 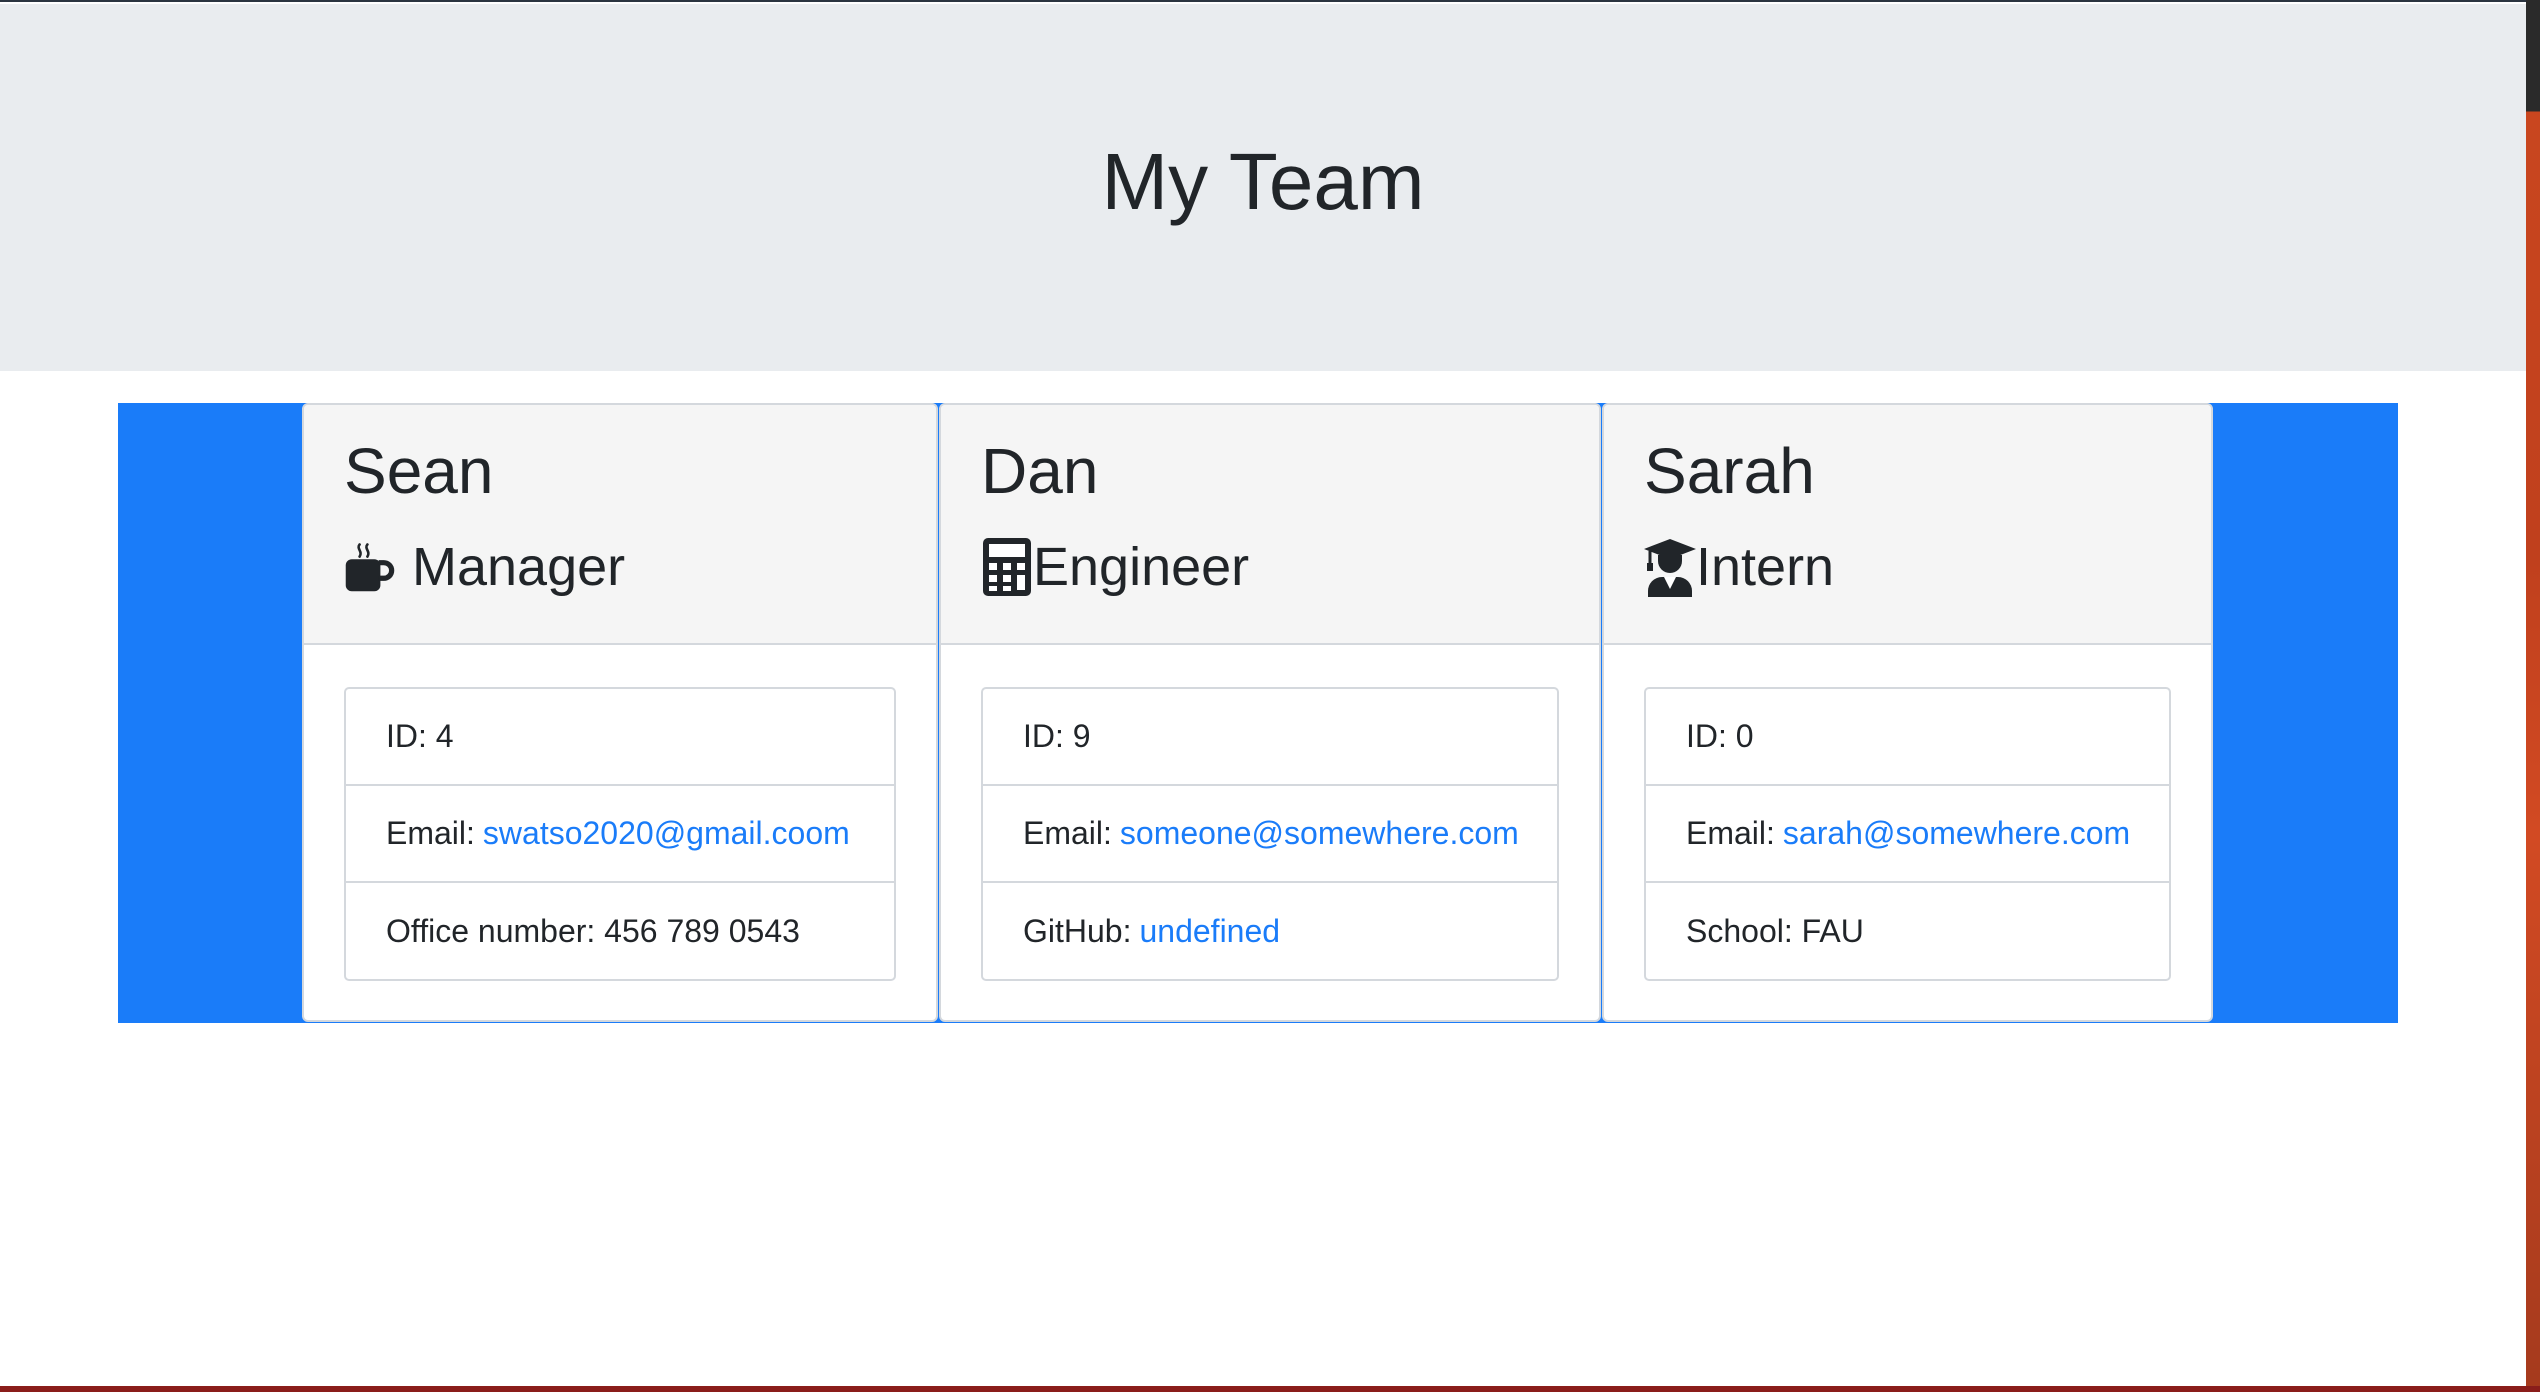 What do you see at coordinates (519, 567) in the screenshot?
I see `role-label: Manager` at bounding box center [519, 567].